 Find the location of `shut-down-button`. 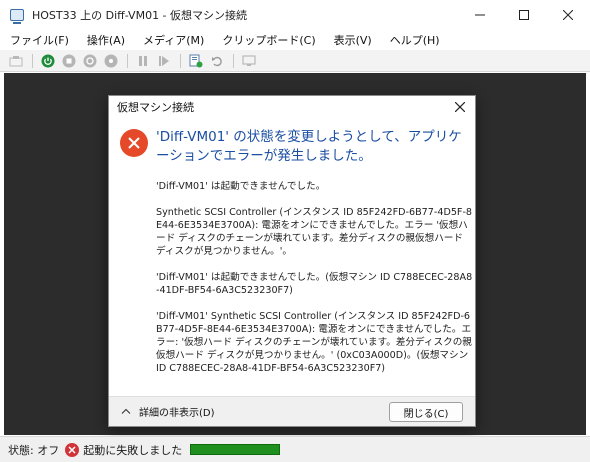

shut-down-button is located at coordinates (90, 61).